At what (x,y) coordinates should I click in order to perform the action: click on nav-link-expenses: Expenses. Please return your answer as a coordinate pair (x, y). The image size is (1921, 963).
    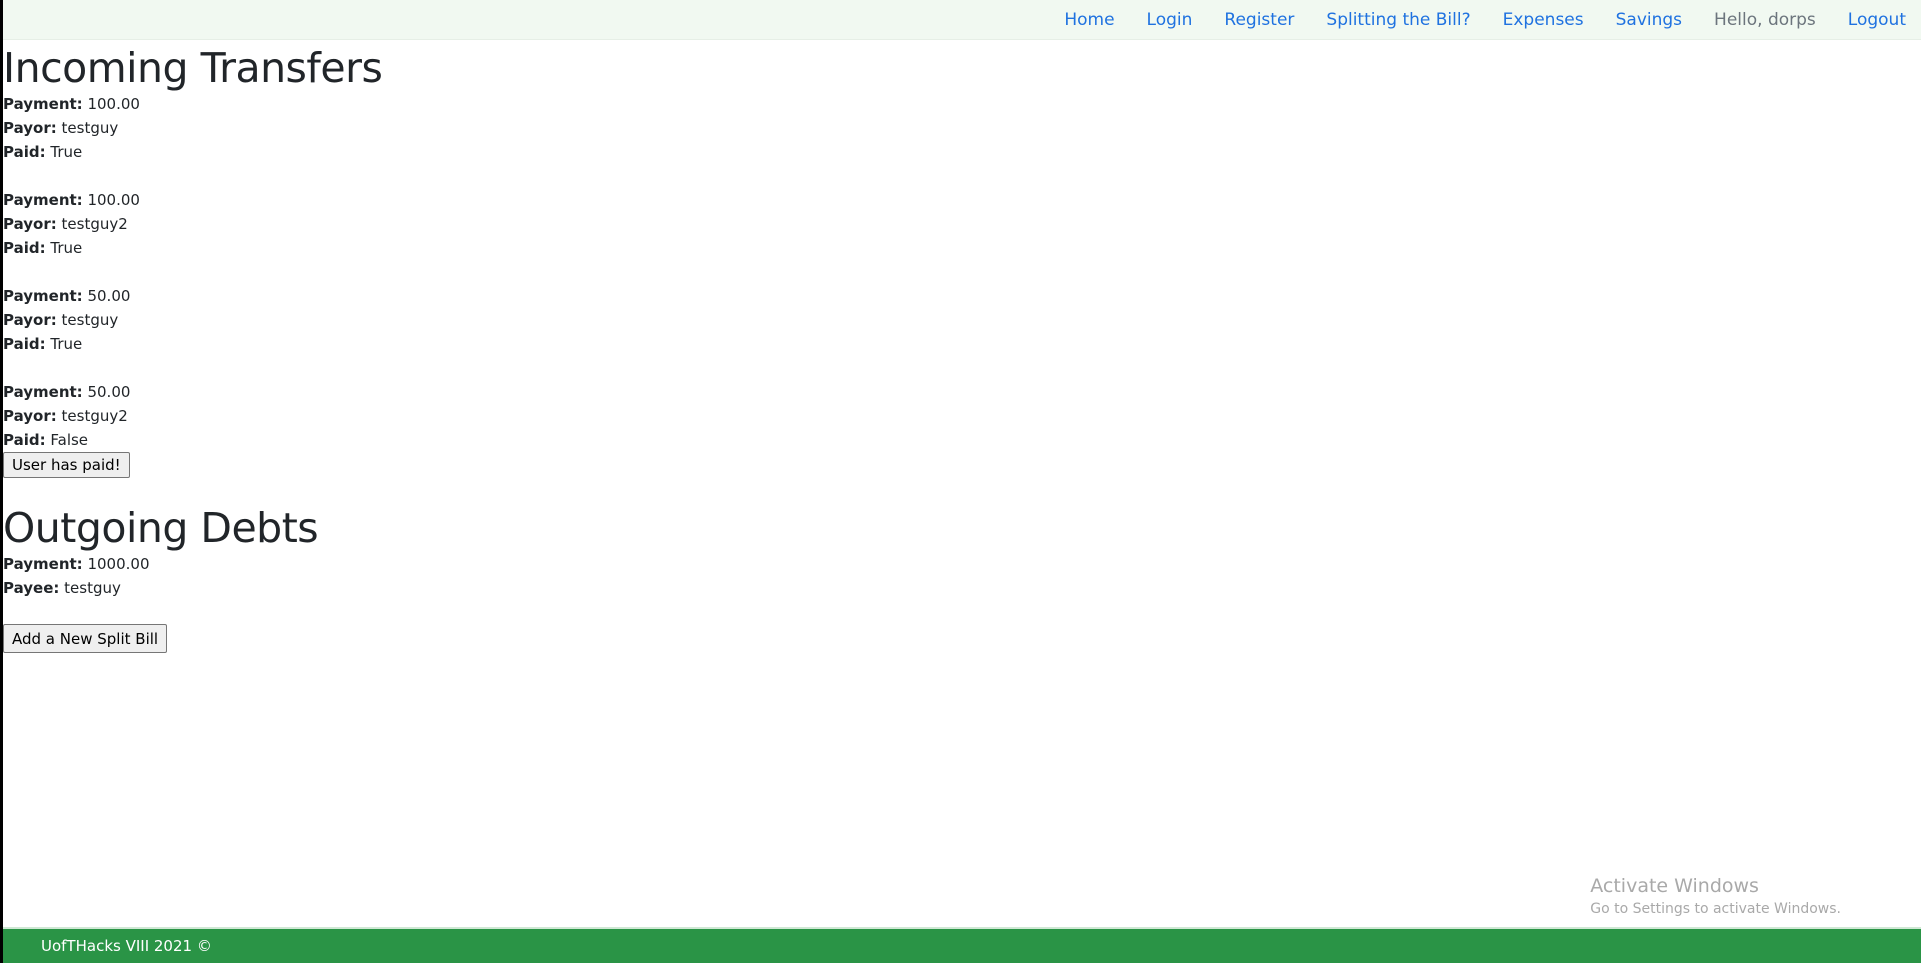
    Looking at the image, I should click on (1543, 20).